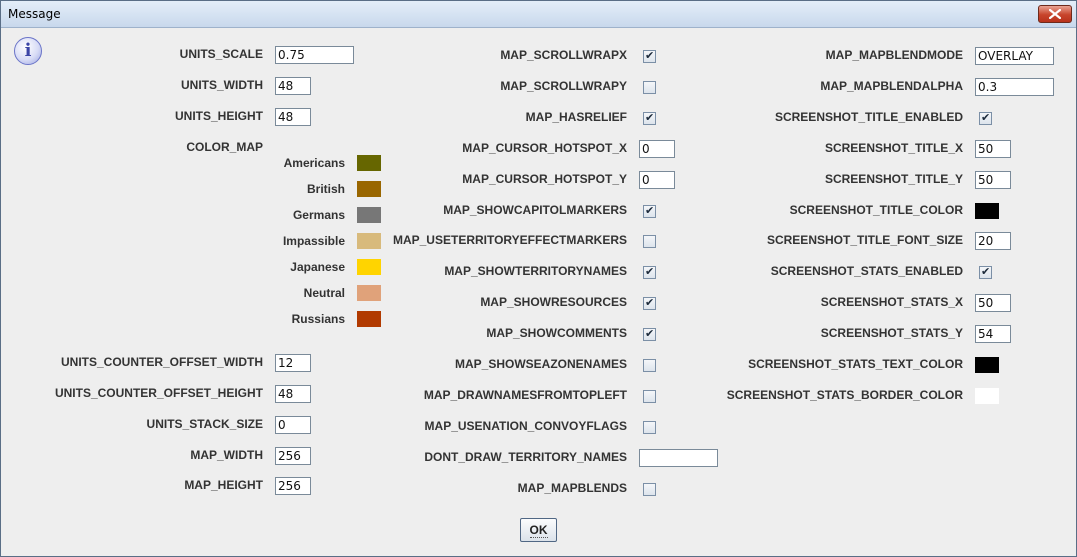 The width and height of the screenshot is (1077, 557). What do you see at coordinates (866, 271) in the screenshot?
I see `screenshot-stats-enabled-label: SCREENSHOT_STATS_ENABLED` at bounding box center [866, 271].